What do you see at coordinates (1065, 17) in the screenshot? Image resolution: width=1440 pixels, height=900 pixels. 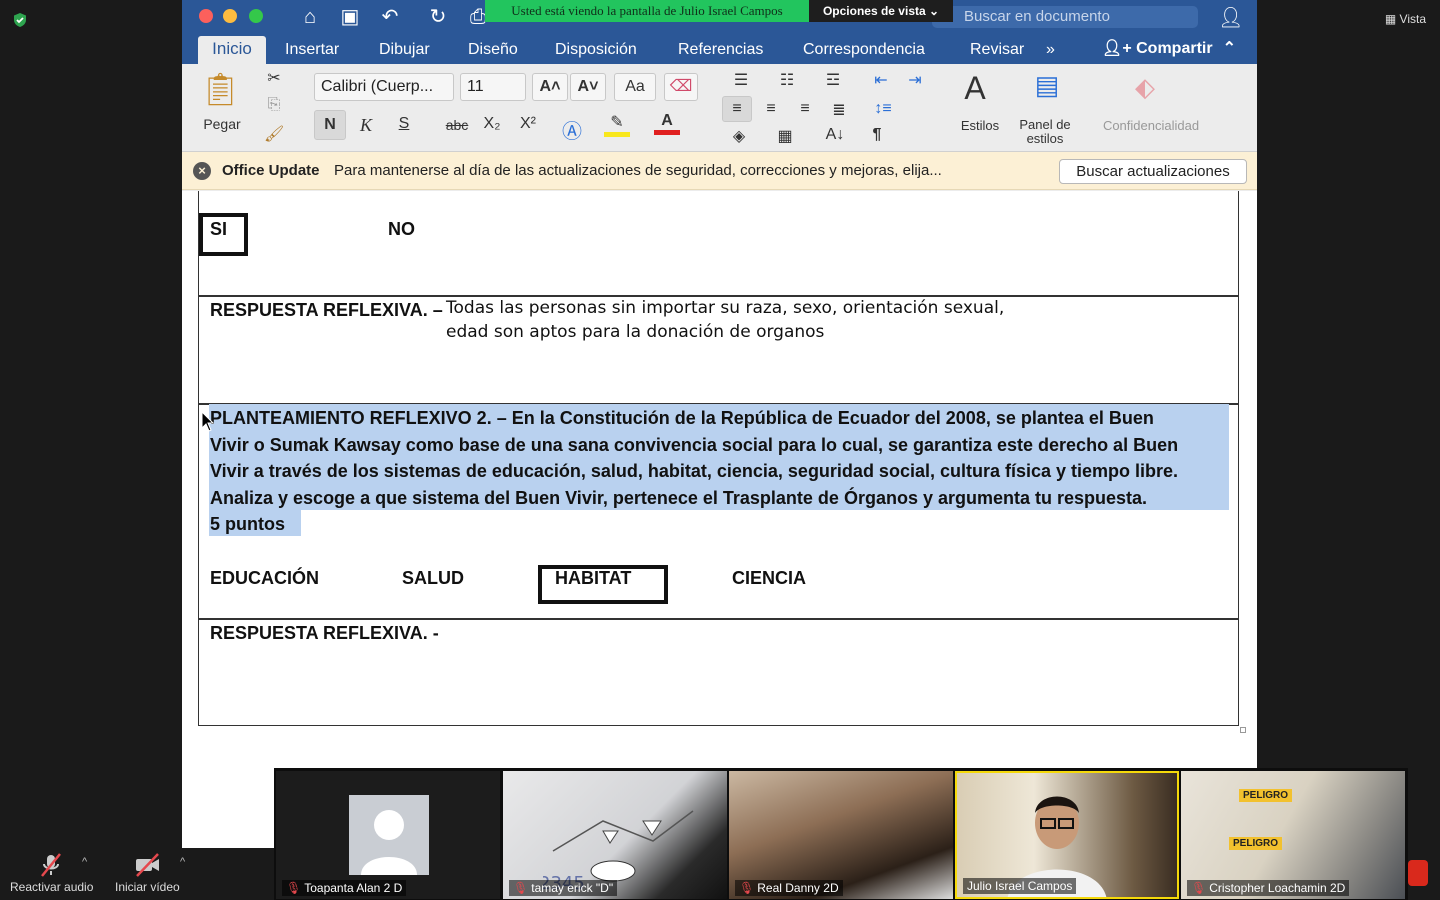 I see `search-input: Buscar en documento` at bounding box center [1065, 17].